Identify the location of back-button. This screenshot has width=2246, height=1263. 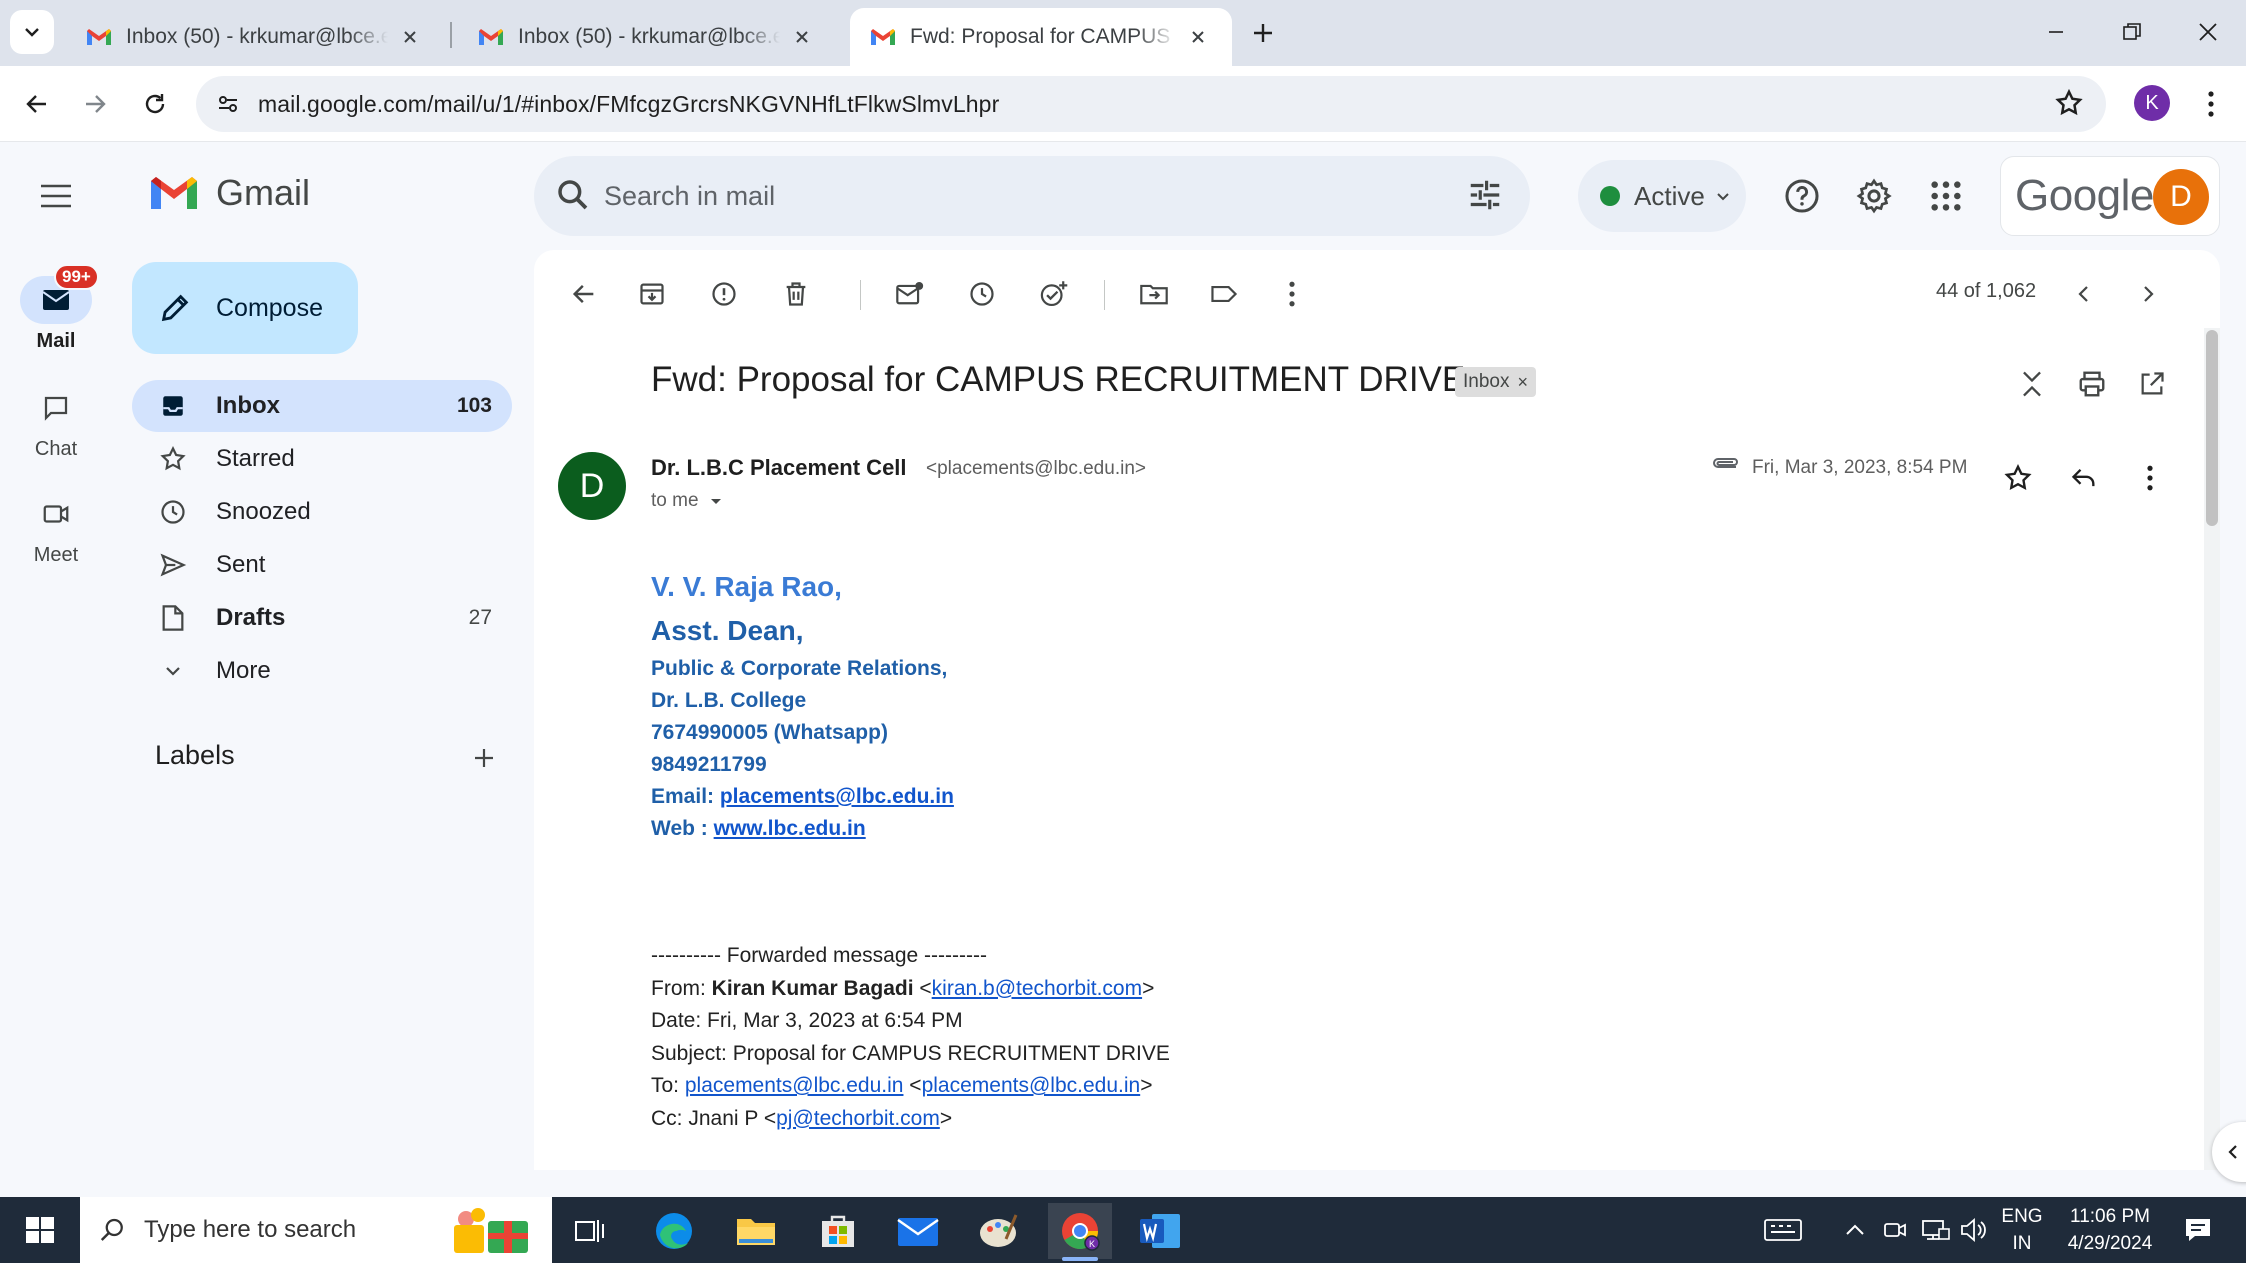
(37, 104).